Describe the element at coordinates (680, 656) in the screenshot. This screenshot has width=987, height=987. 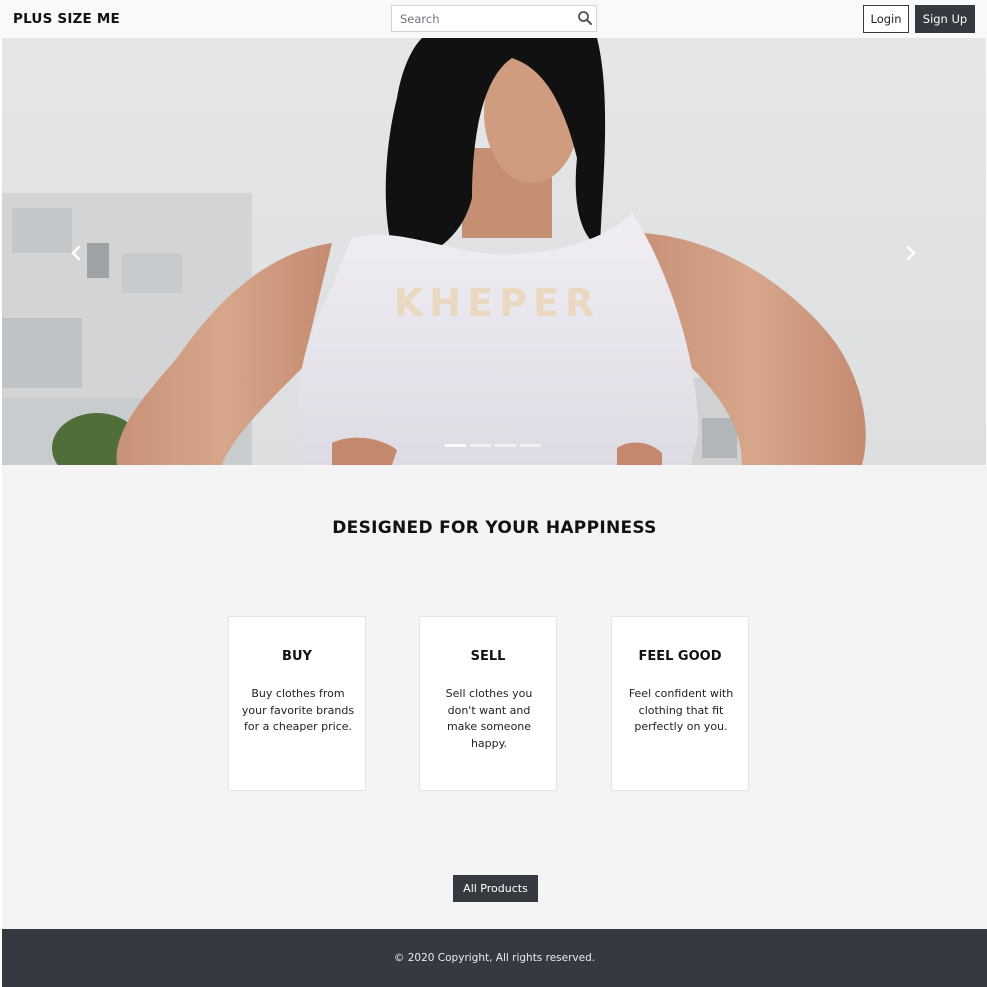
I see `feature-card-title: FEEL GOOD` at that location.